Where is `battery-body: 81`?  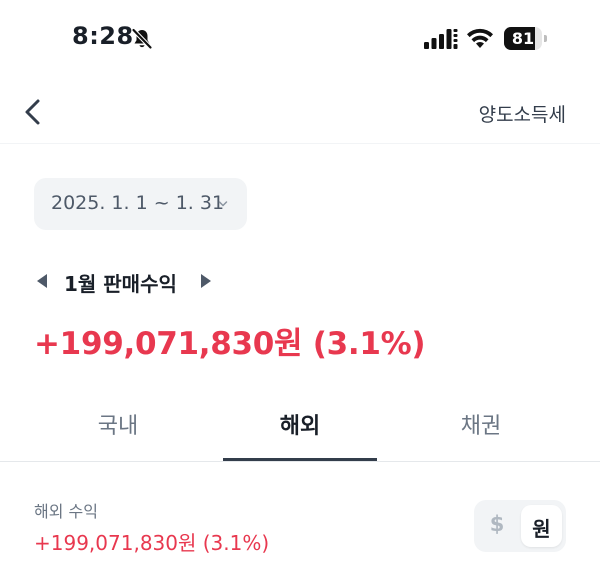
battery-body: 81 is located at coordinates (523, 38).